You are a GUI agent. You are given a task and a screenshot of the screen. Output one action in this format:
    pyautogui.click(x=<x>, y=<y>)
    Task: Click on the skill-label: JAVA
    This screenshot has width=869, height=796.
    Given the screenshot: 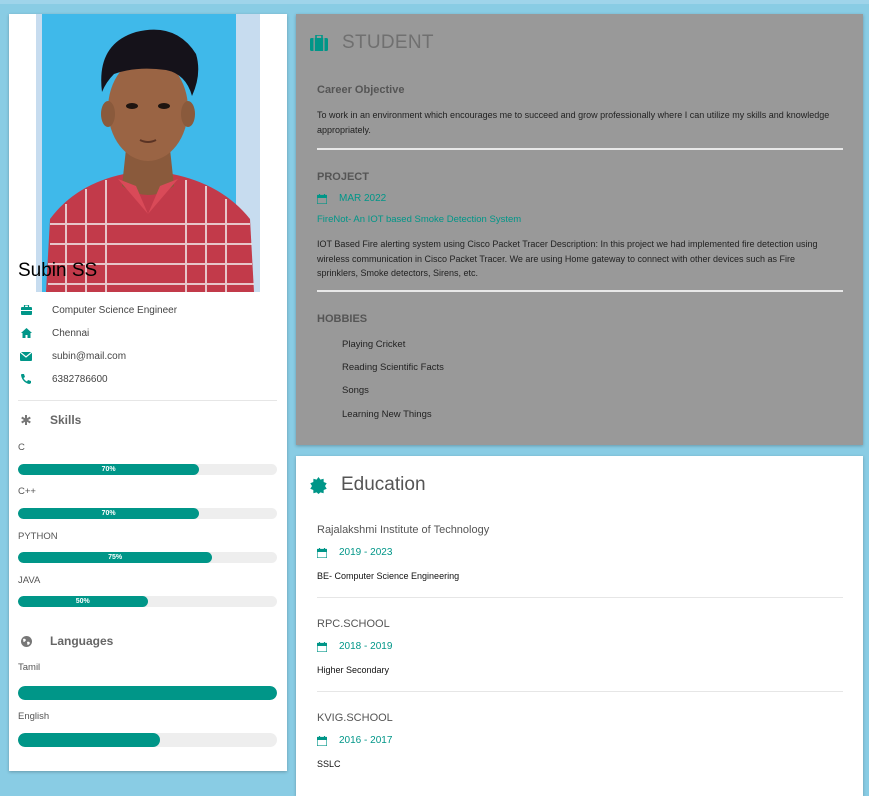 What is the action you would take?
    pyautogui.click(x=29, y=580)
    